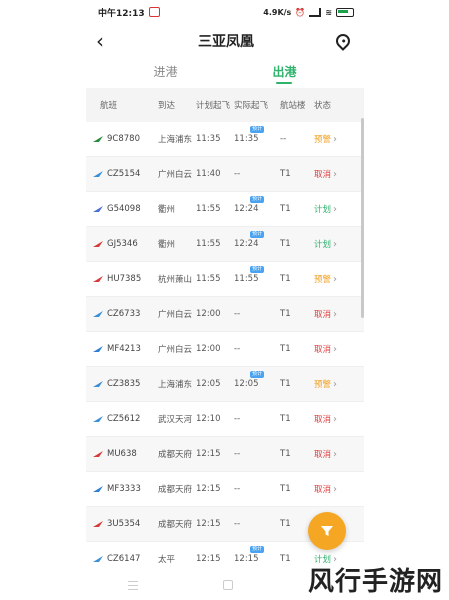  What do you see at coordinates (225, 279) in the screenshot?
I see `table-row: HU7385 杭州萧山 11:55 预计 11:55 T1 预警 ›` at bounding box center [225, 279].